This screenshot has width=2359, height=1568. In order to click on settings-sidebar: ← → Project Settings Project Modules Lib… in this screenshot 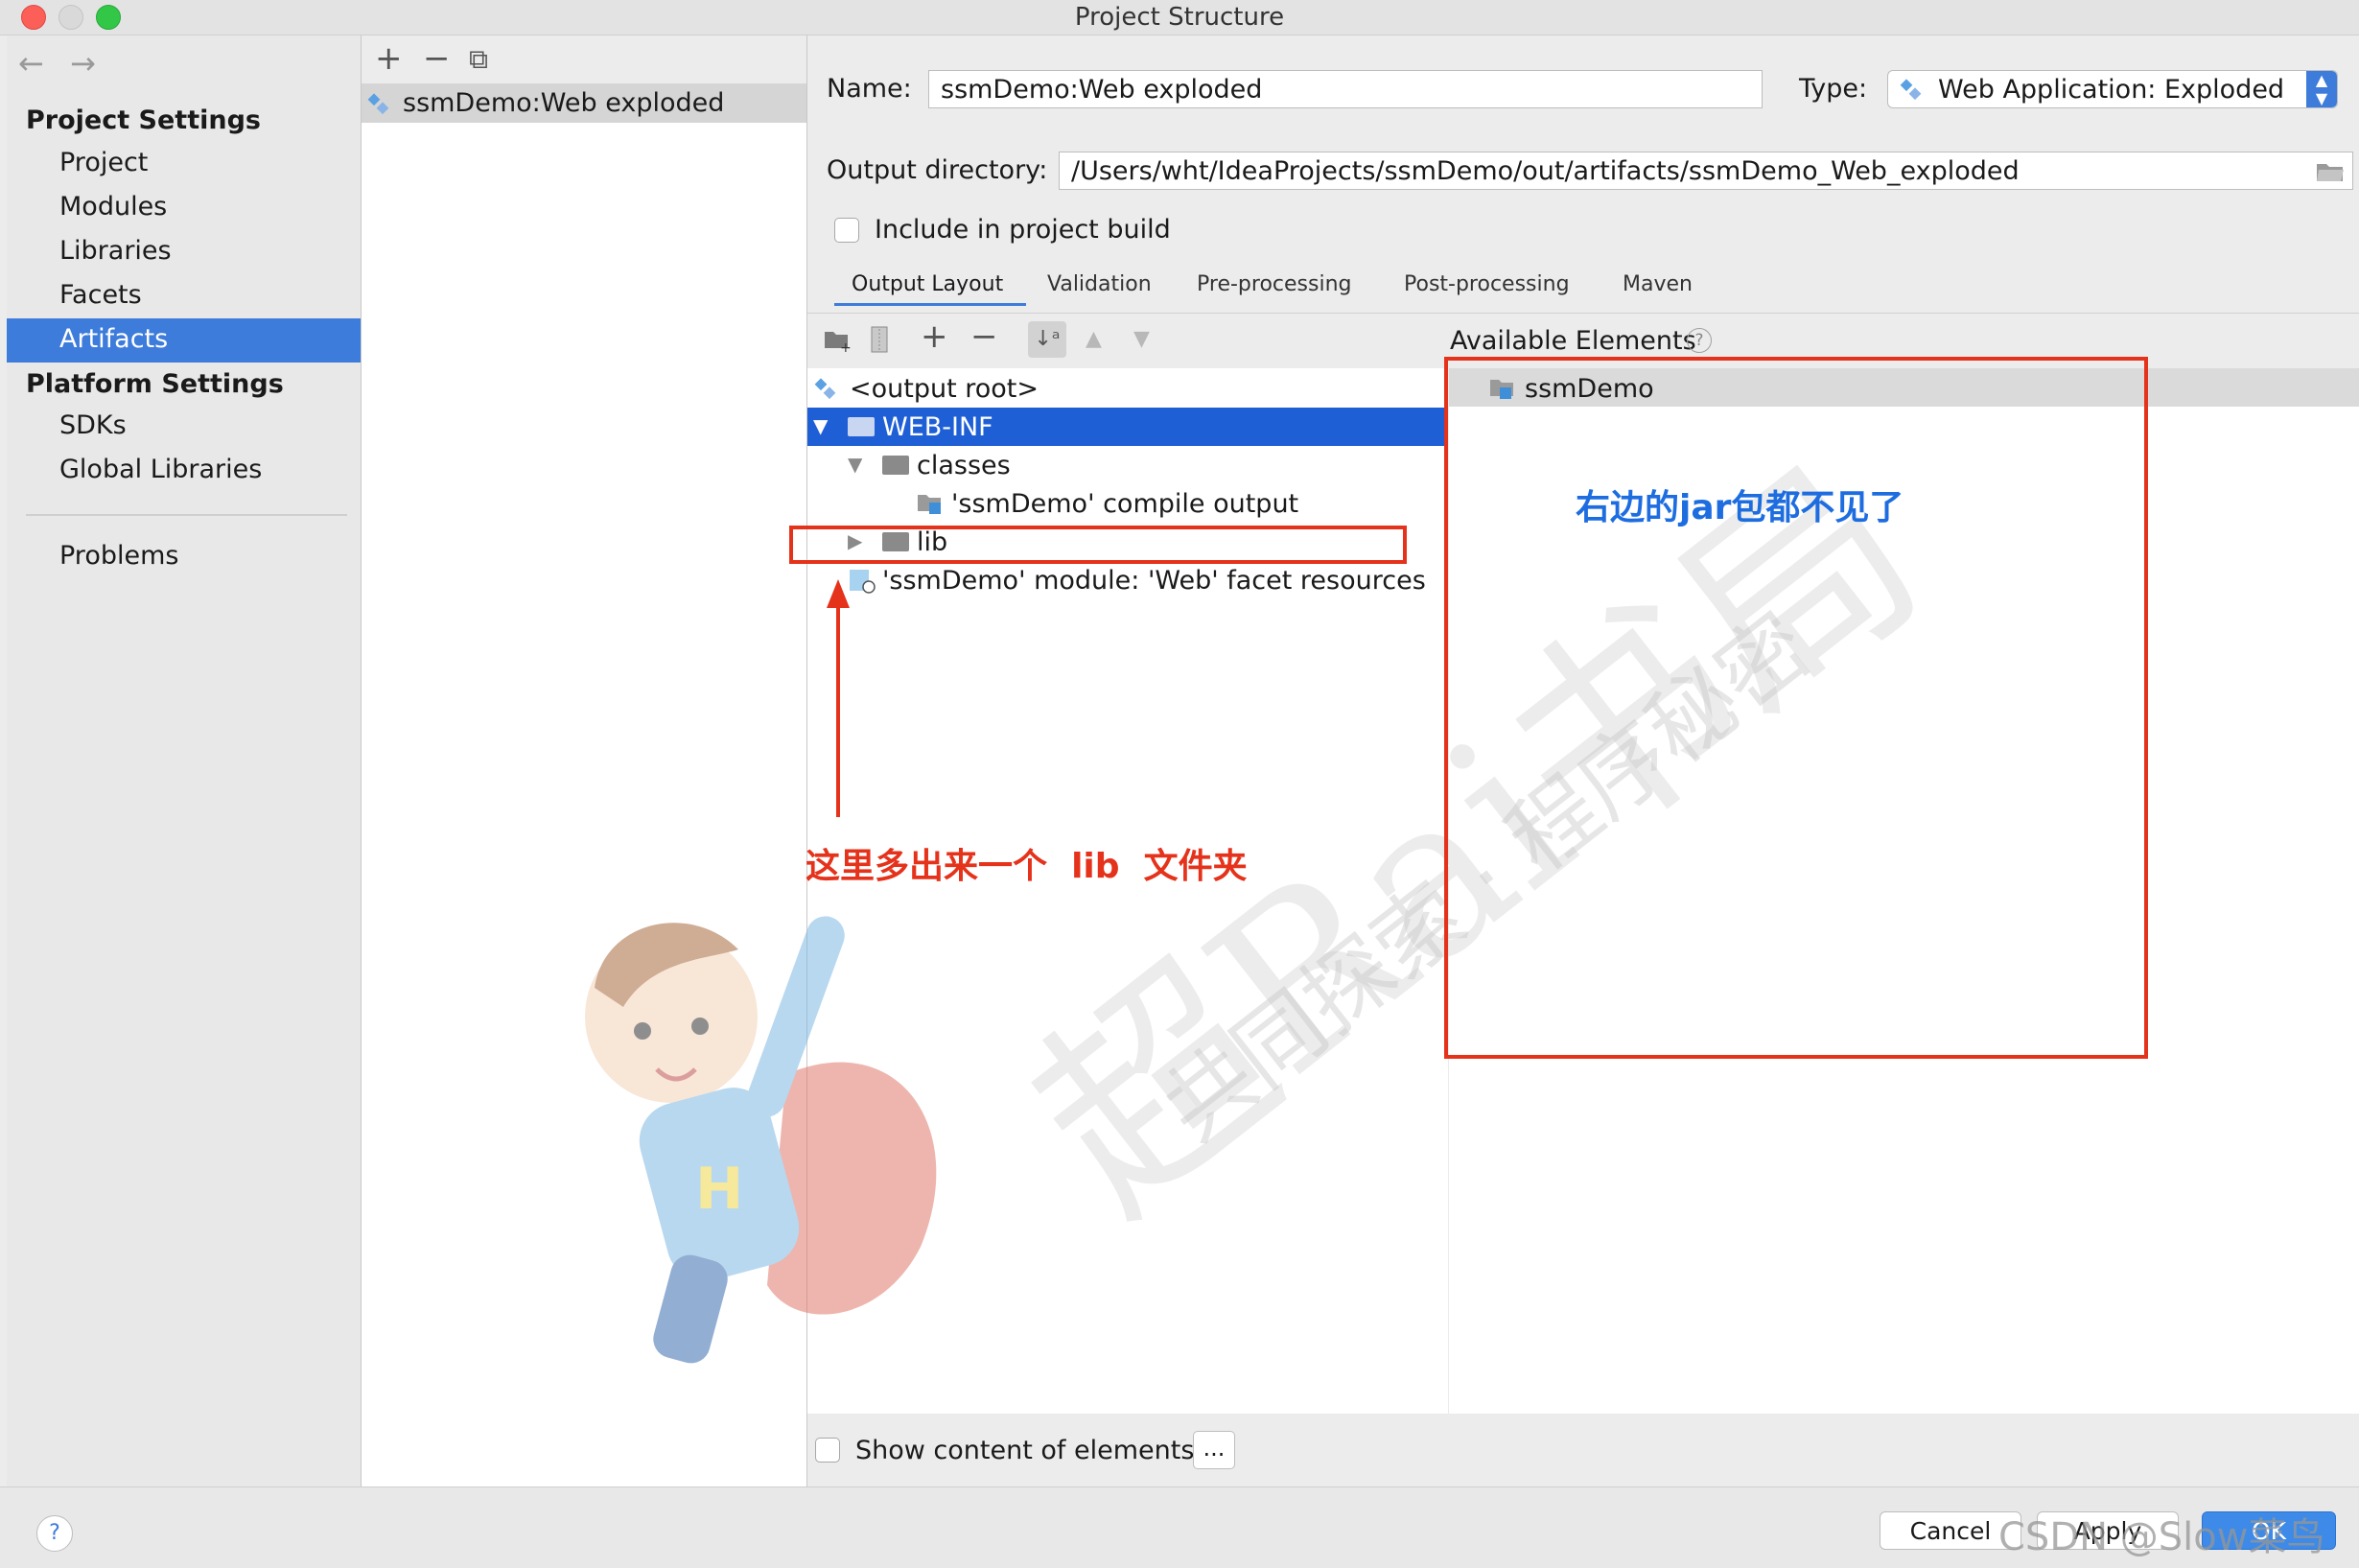, I will do `click(184, 760)`.